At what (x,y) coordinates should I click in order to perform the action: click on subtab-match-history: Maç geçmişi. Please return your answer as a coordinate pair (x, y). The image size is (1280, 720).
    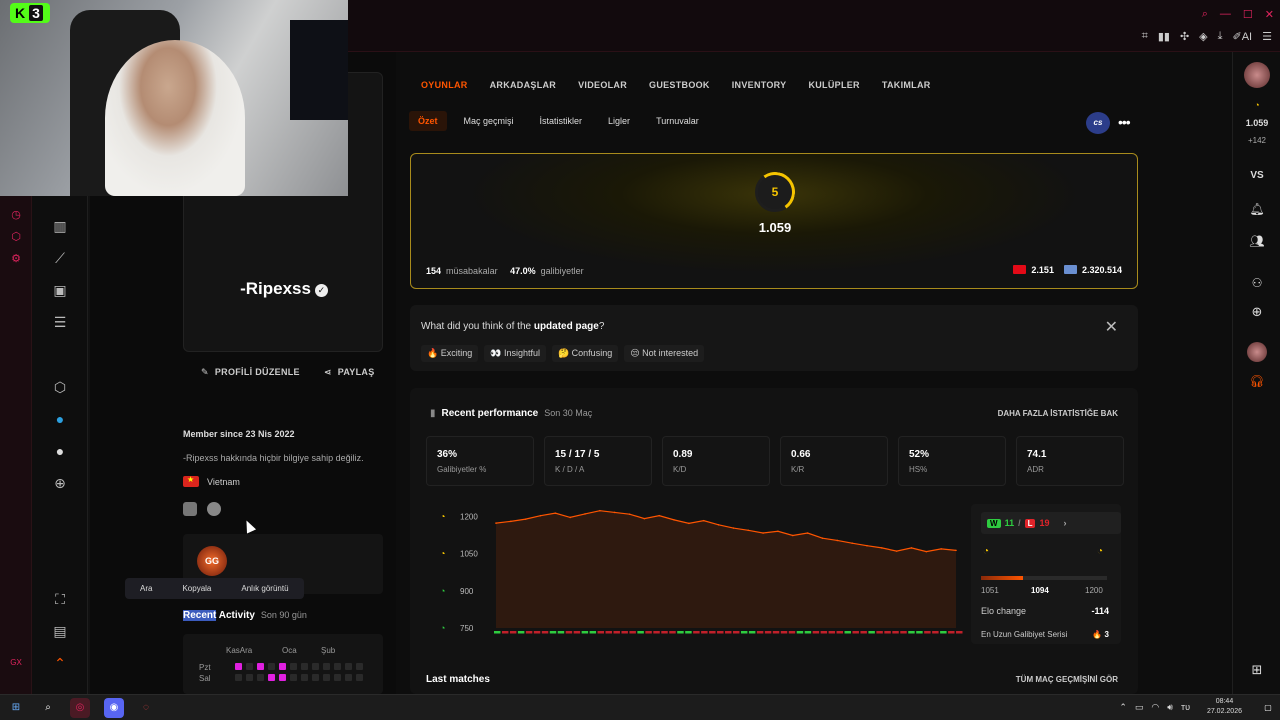
    Looking at the image, I should click on (489, 121).